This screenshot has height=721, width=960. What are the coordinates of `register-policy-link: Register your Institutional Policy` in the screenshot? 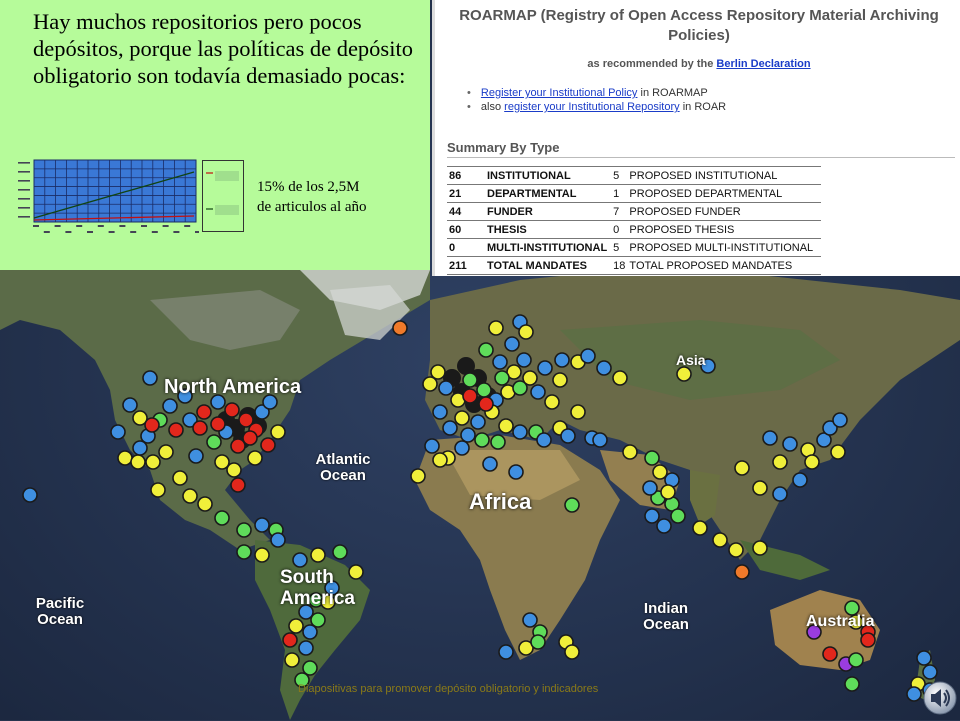 It's located at (559, 93).